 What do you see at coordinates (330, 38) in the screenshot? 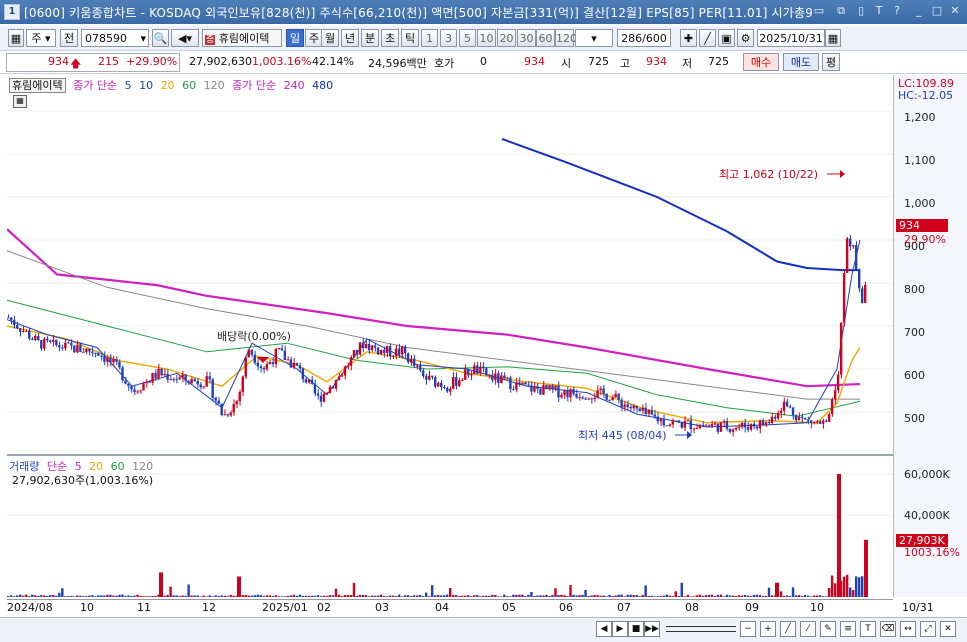
I see `period-tab-2: 월` at bounding box center [330, 38].